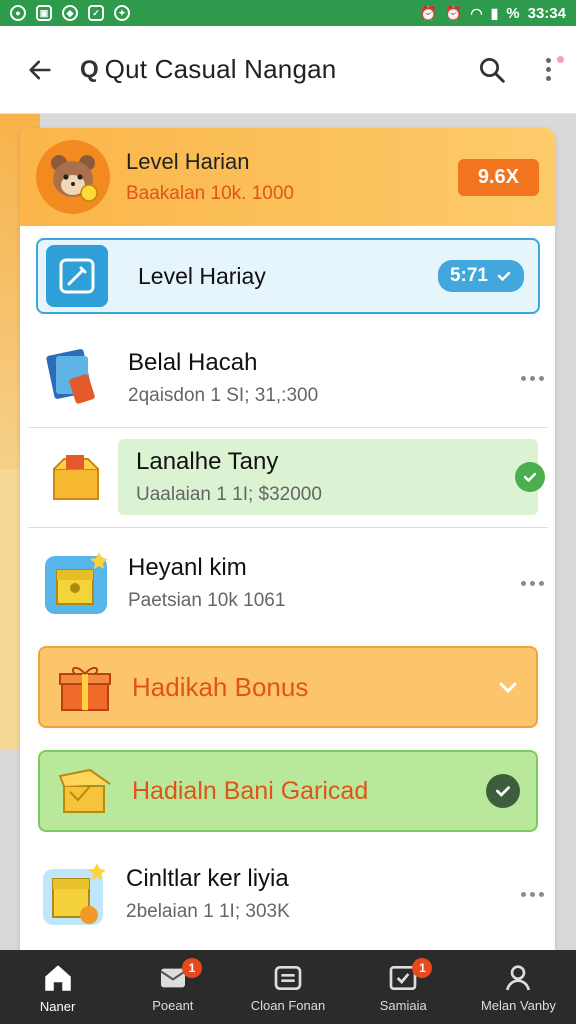 This screenshot has height=1024, width=576. What do you see at coordinates (76, 378) in the screenshot?
I see `card-stack-icon` at bounding box center [76, 378].